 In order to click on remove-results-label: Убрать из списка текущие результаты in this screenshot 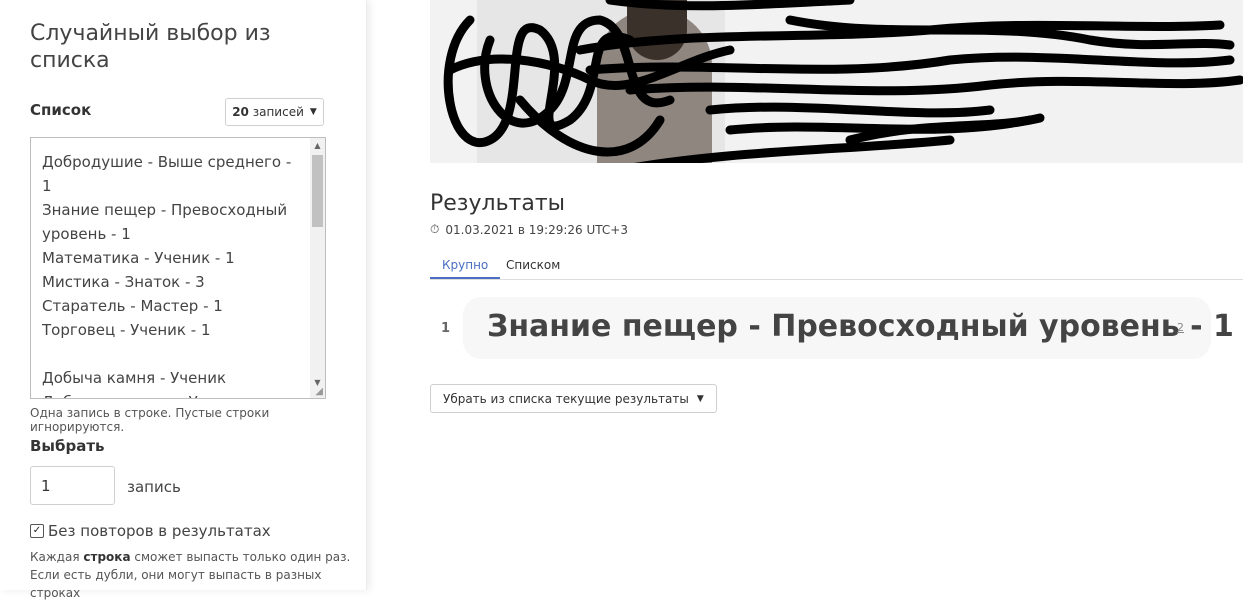, I will do `click(566, 398)`.